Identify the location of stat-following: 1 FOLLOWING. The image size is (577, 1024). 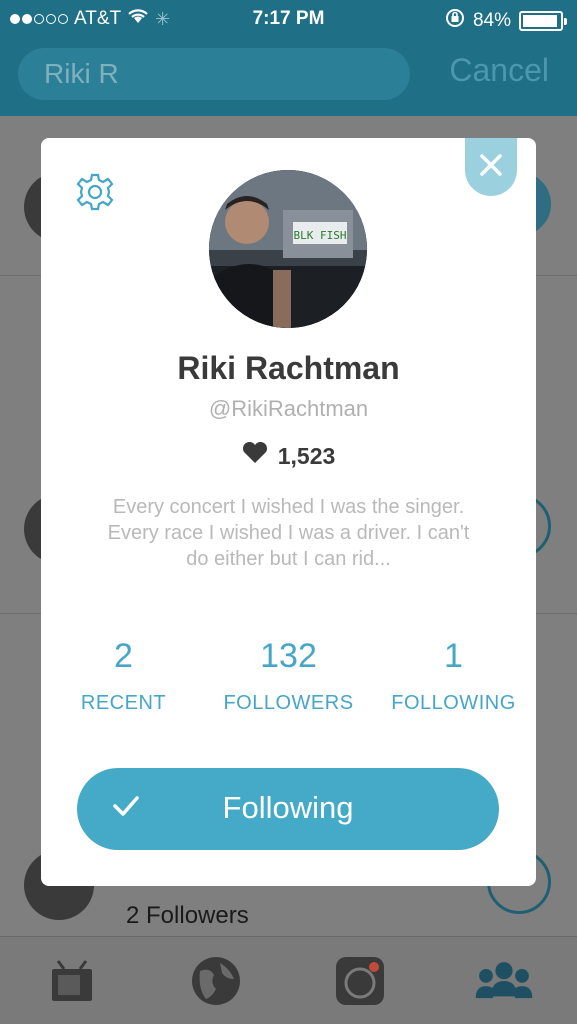
(453, 674).